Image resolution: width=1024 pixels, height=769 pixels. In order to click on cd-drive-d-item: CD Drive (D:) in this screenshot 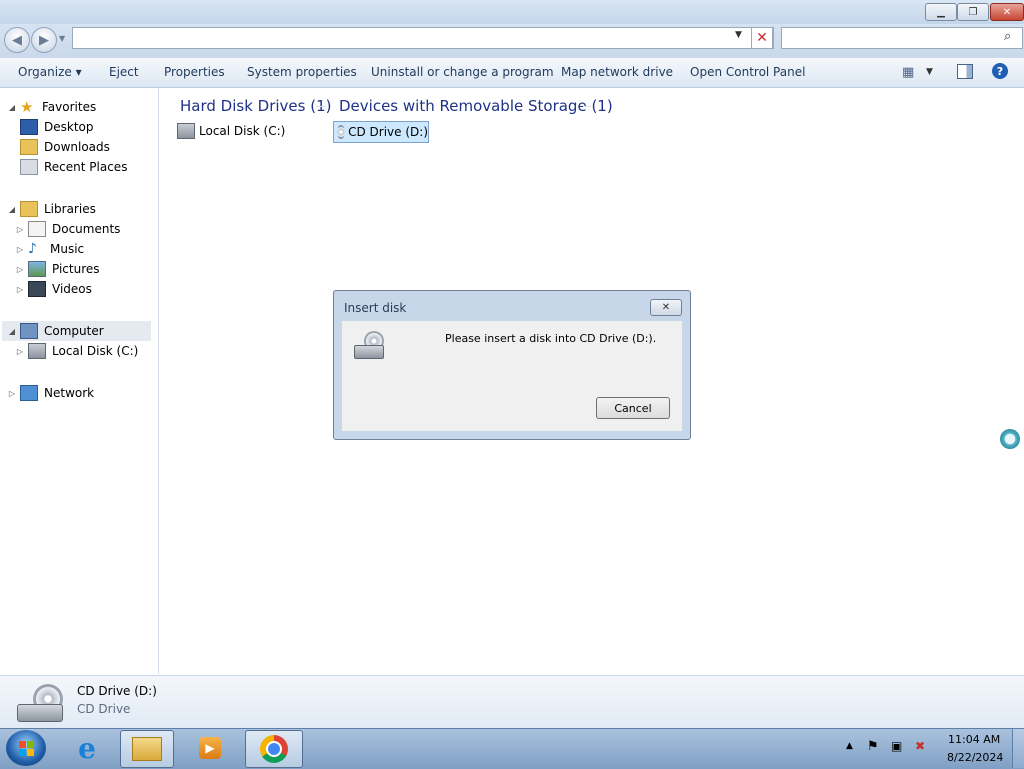, I will do `click(381, 132)`.